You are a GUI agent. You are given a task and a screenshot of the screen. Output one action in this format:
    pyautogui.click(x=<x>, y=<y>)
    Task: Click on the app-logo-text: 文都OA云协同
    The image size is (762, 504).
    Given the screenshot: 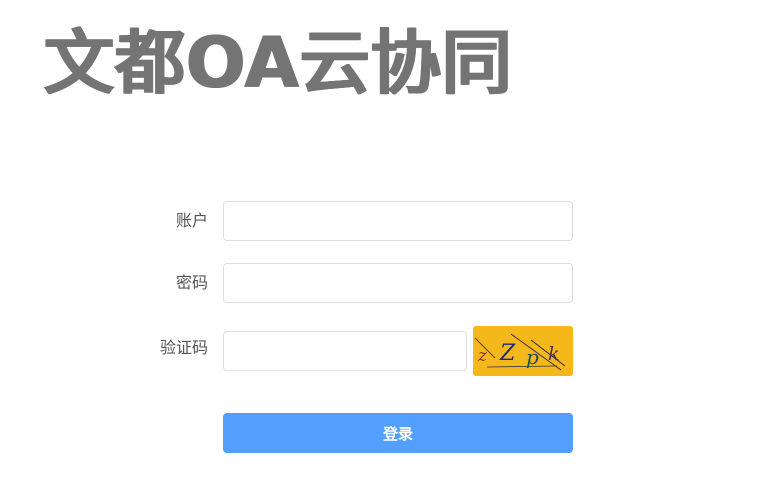 What is the action you would take?
    pyautogui.click(x=278, y=63)
    